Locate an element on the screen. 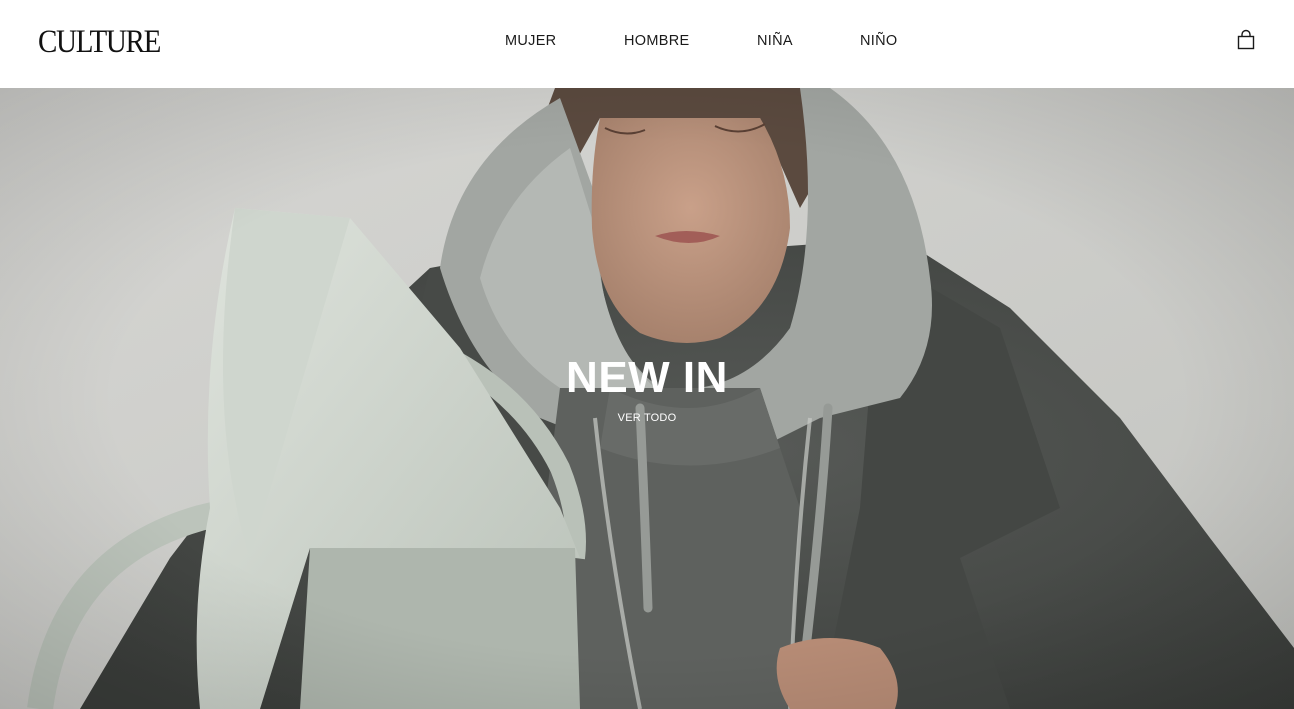 The image size is (1294, 709). nav-item-nina: NIÑA is located at coordinates (775, 41).